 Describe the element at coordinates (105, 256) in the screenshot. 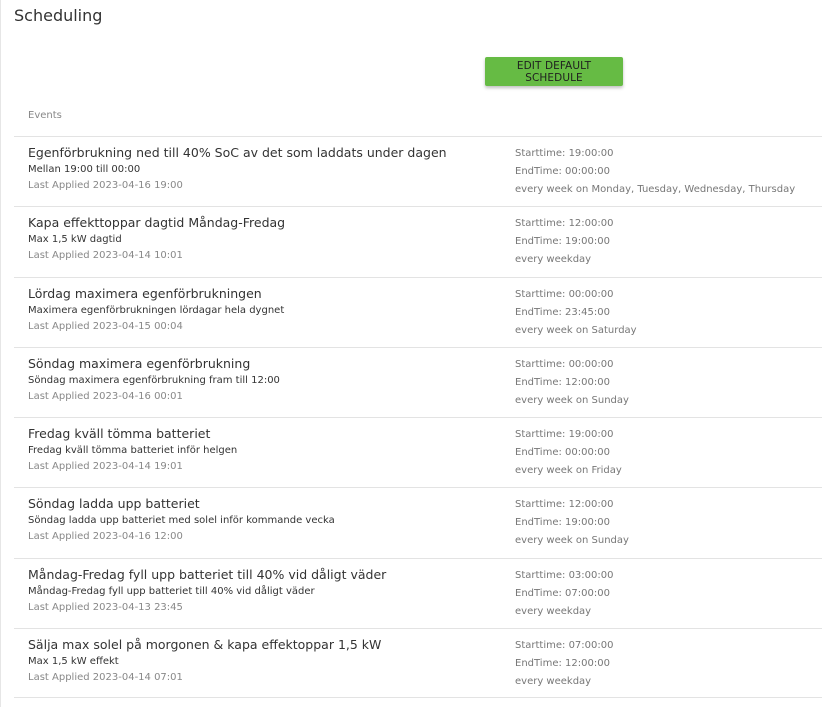

I see `event-last-applied: Last Applied 2023-04-14 10:01` at that location.